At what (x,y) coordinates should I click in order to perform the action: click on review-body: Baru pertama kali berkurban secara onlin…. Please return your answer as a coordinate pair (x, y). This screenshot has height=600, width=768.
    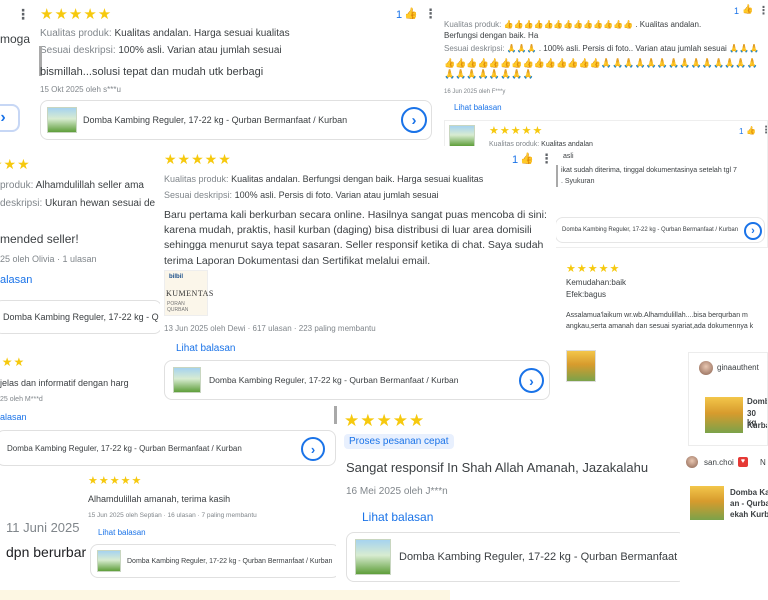
    Looking at the image, I should click on (355, 238).